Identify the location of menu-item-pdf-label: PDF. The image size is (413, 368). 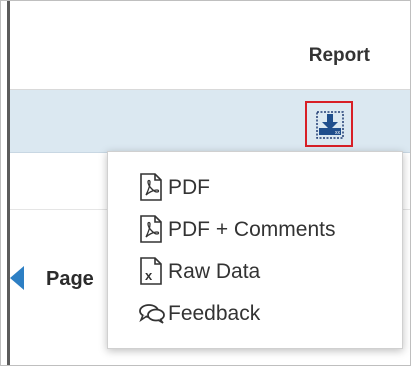
(189, 187).